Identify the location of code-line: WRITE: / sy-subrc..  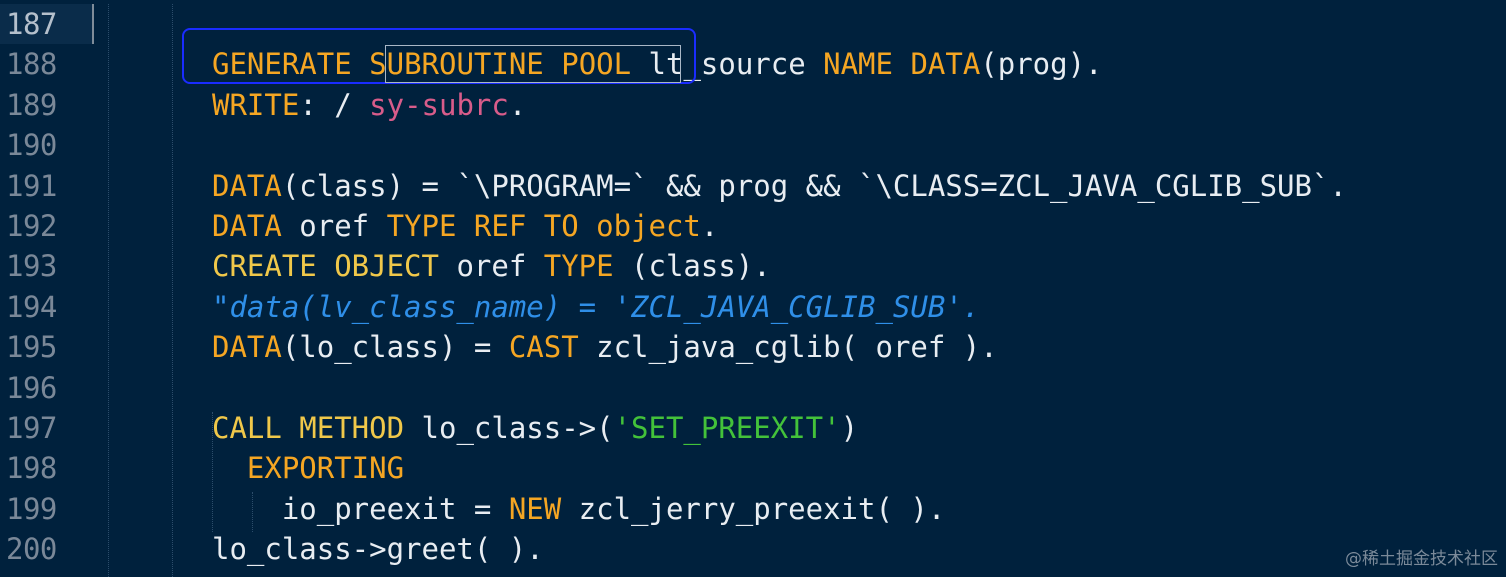
(369, 105).